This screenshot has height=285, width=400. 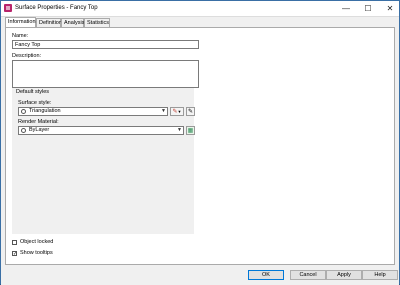 I want to click on surface-style-value: Triangulation, so click(x=45, y=111).